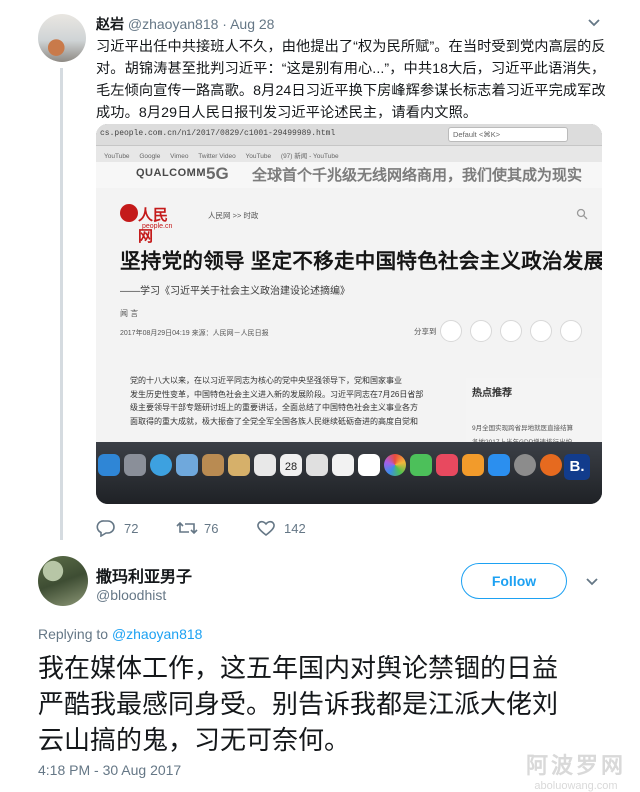 The image size is (640, 792). I want to click on heart-icon, so click(266, 528).